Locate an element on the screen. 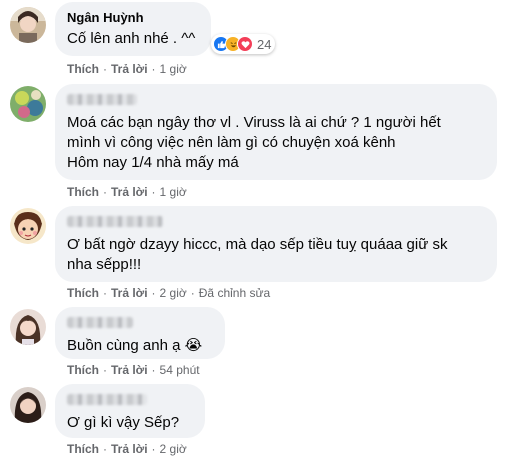 The width and height of the screenshot is (505, 459). comment-actions: Thích · Trả lời · 54 phút is located at coordinates (133, 370).